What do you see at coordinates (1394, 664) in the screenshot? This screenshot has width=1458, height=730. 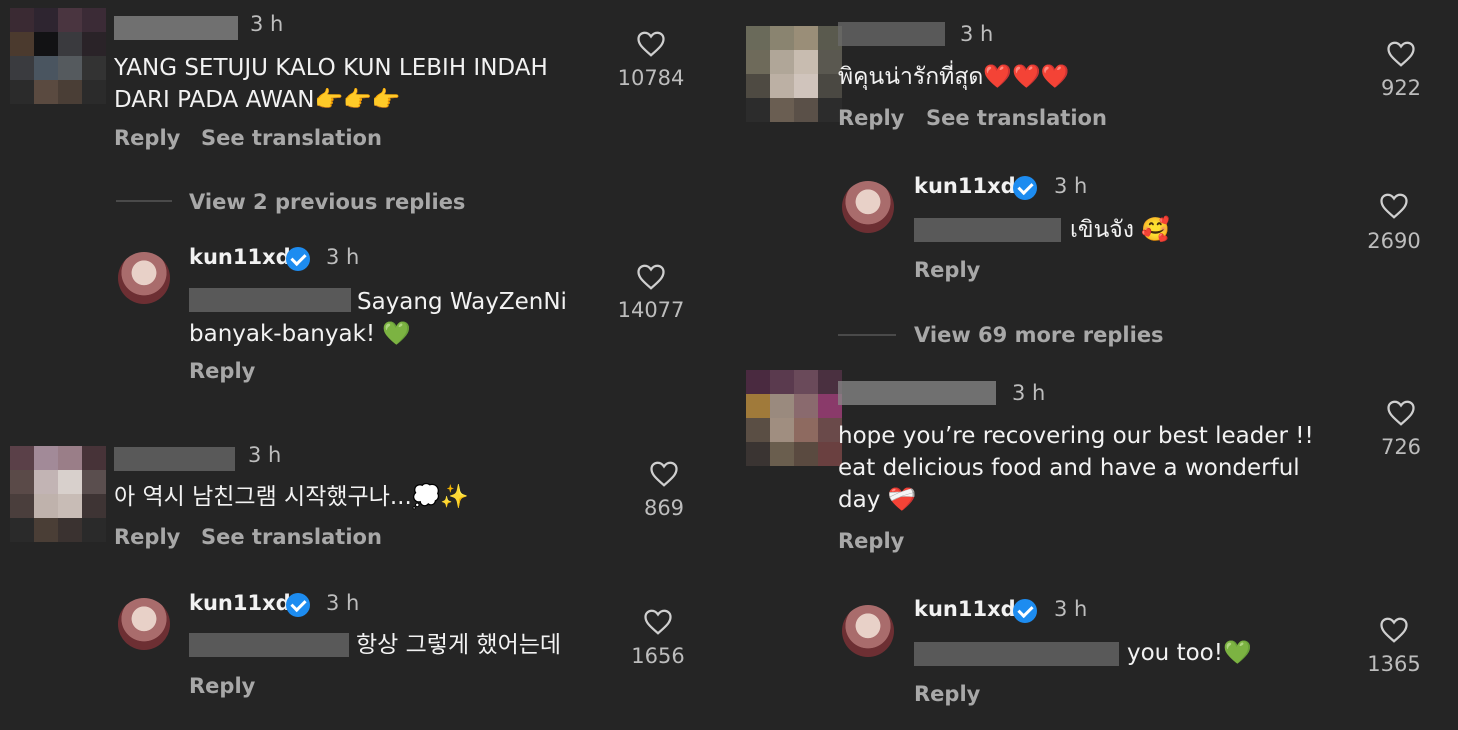 I see `like-count: 1365` at bounding box center [1394, 664].